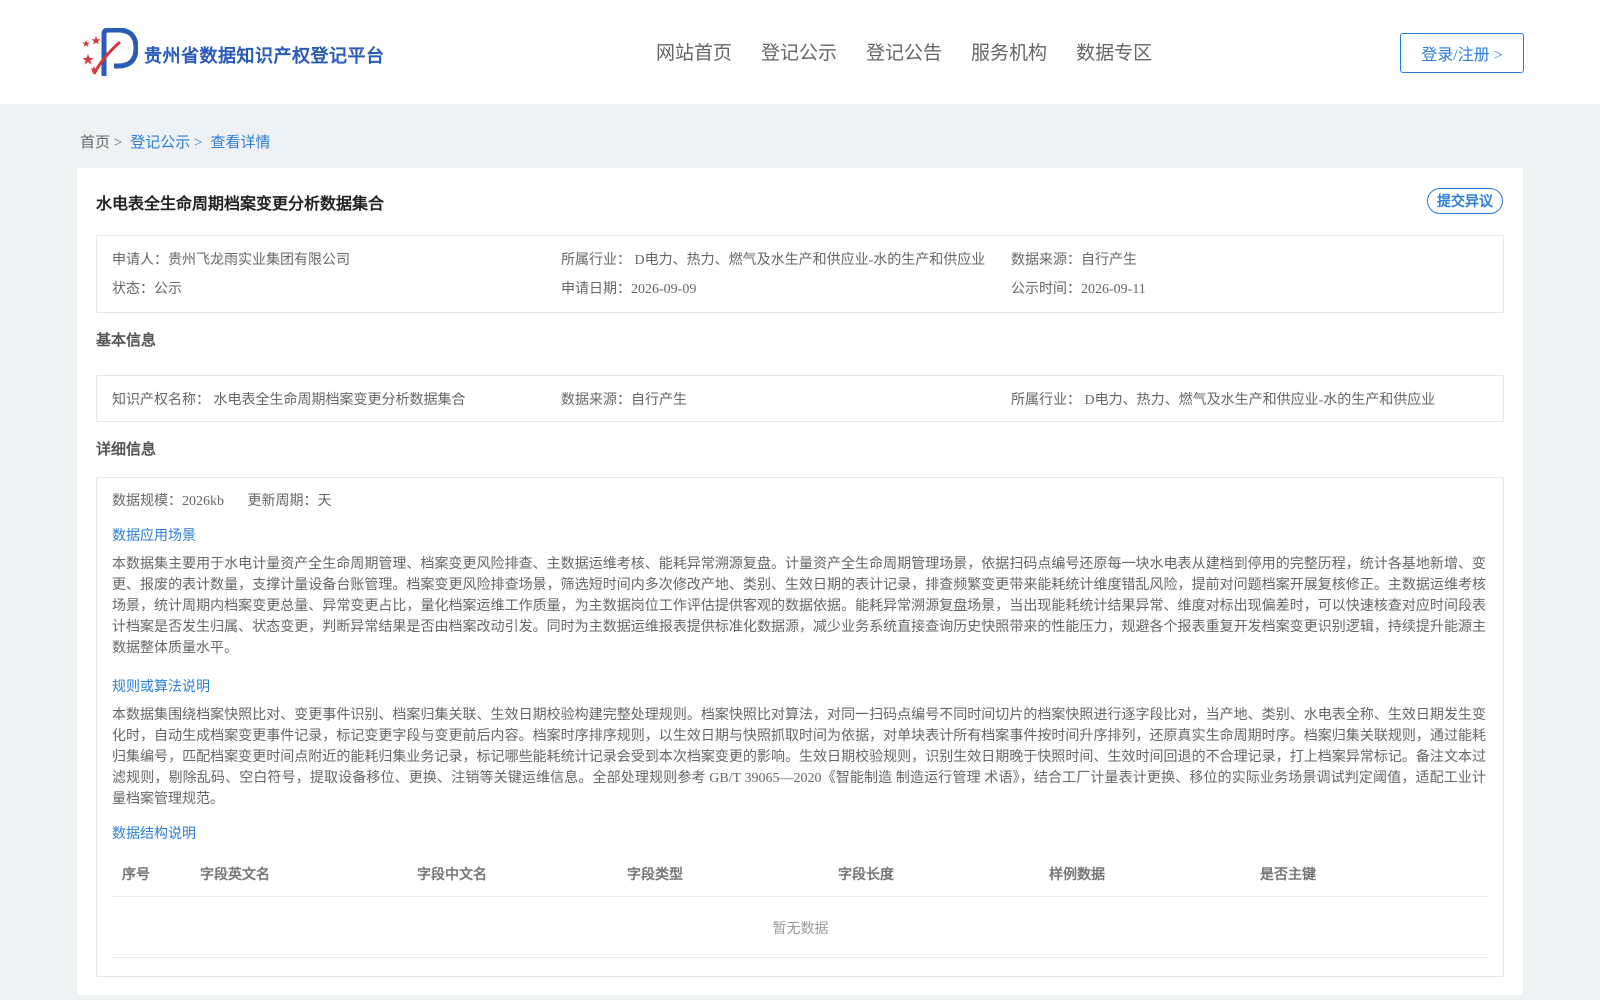 The width and height of the screenshot is (1600, 1000). What do you see at coordinates (773, 260) in the screenshot?
I see `industry-field: 所属行业： D电力、热力、燃气及水生产和供应业-水的生产和供应业` at bounding box center [773, 260].